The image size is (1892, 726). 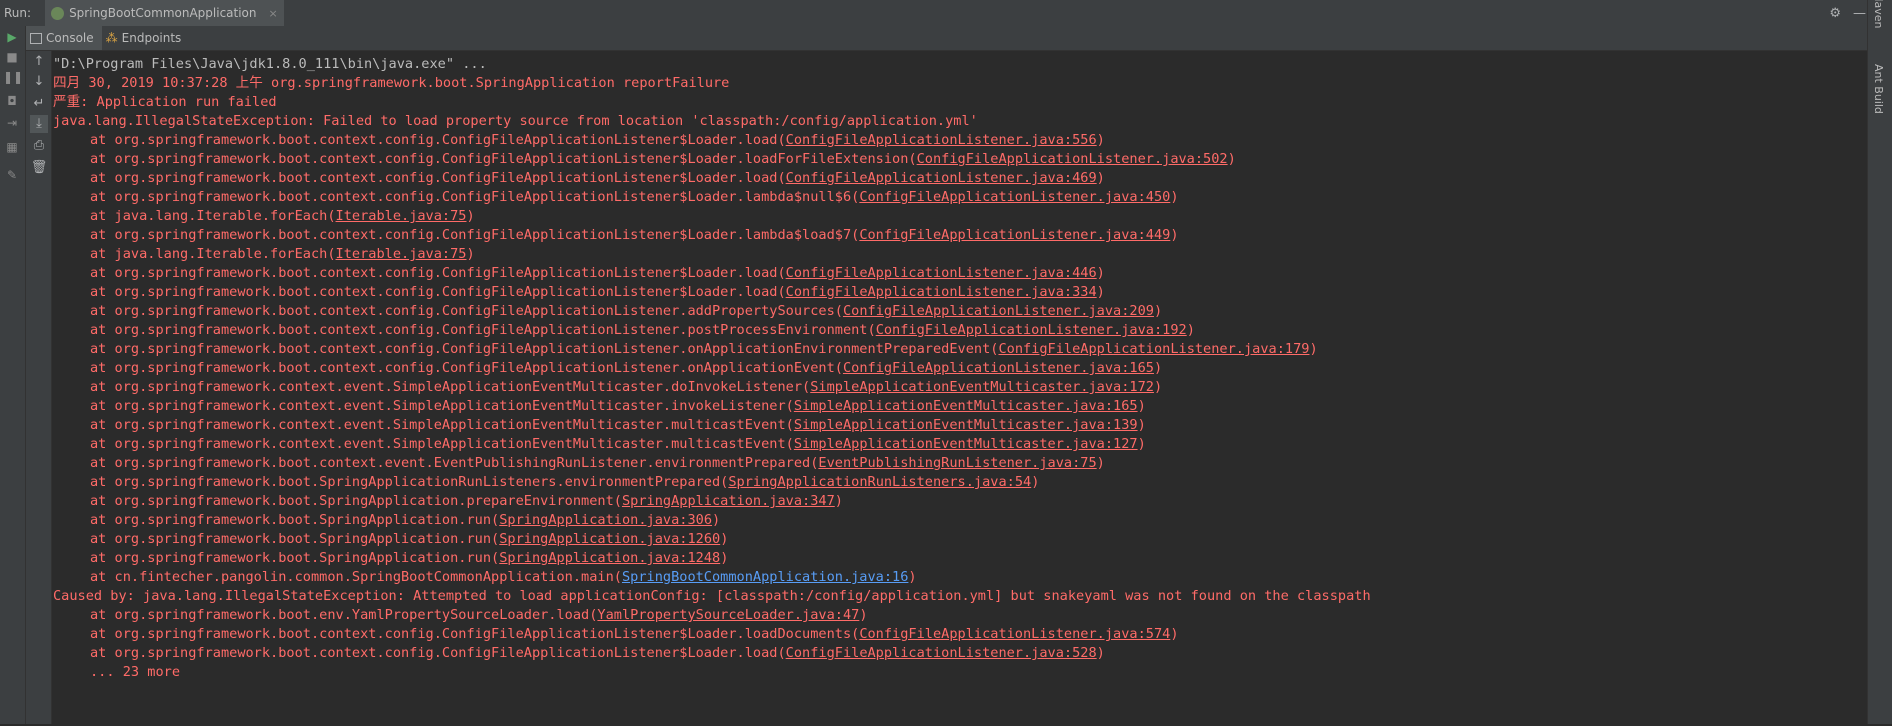 I want to click on scroll-to-end-icon: ⤓, so click(x=39, y=124).